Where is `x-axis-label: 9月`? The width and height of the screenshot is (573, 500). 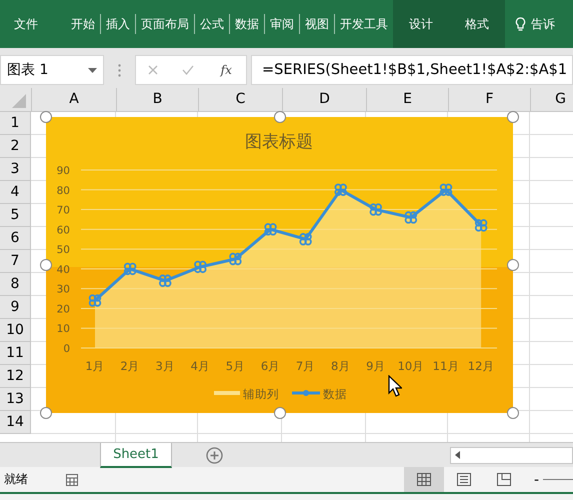 x-axis-label: 9月 is located at coordinates (376, 366).